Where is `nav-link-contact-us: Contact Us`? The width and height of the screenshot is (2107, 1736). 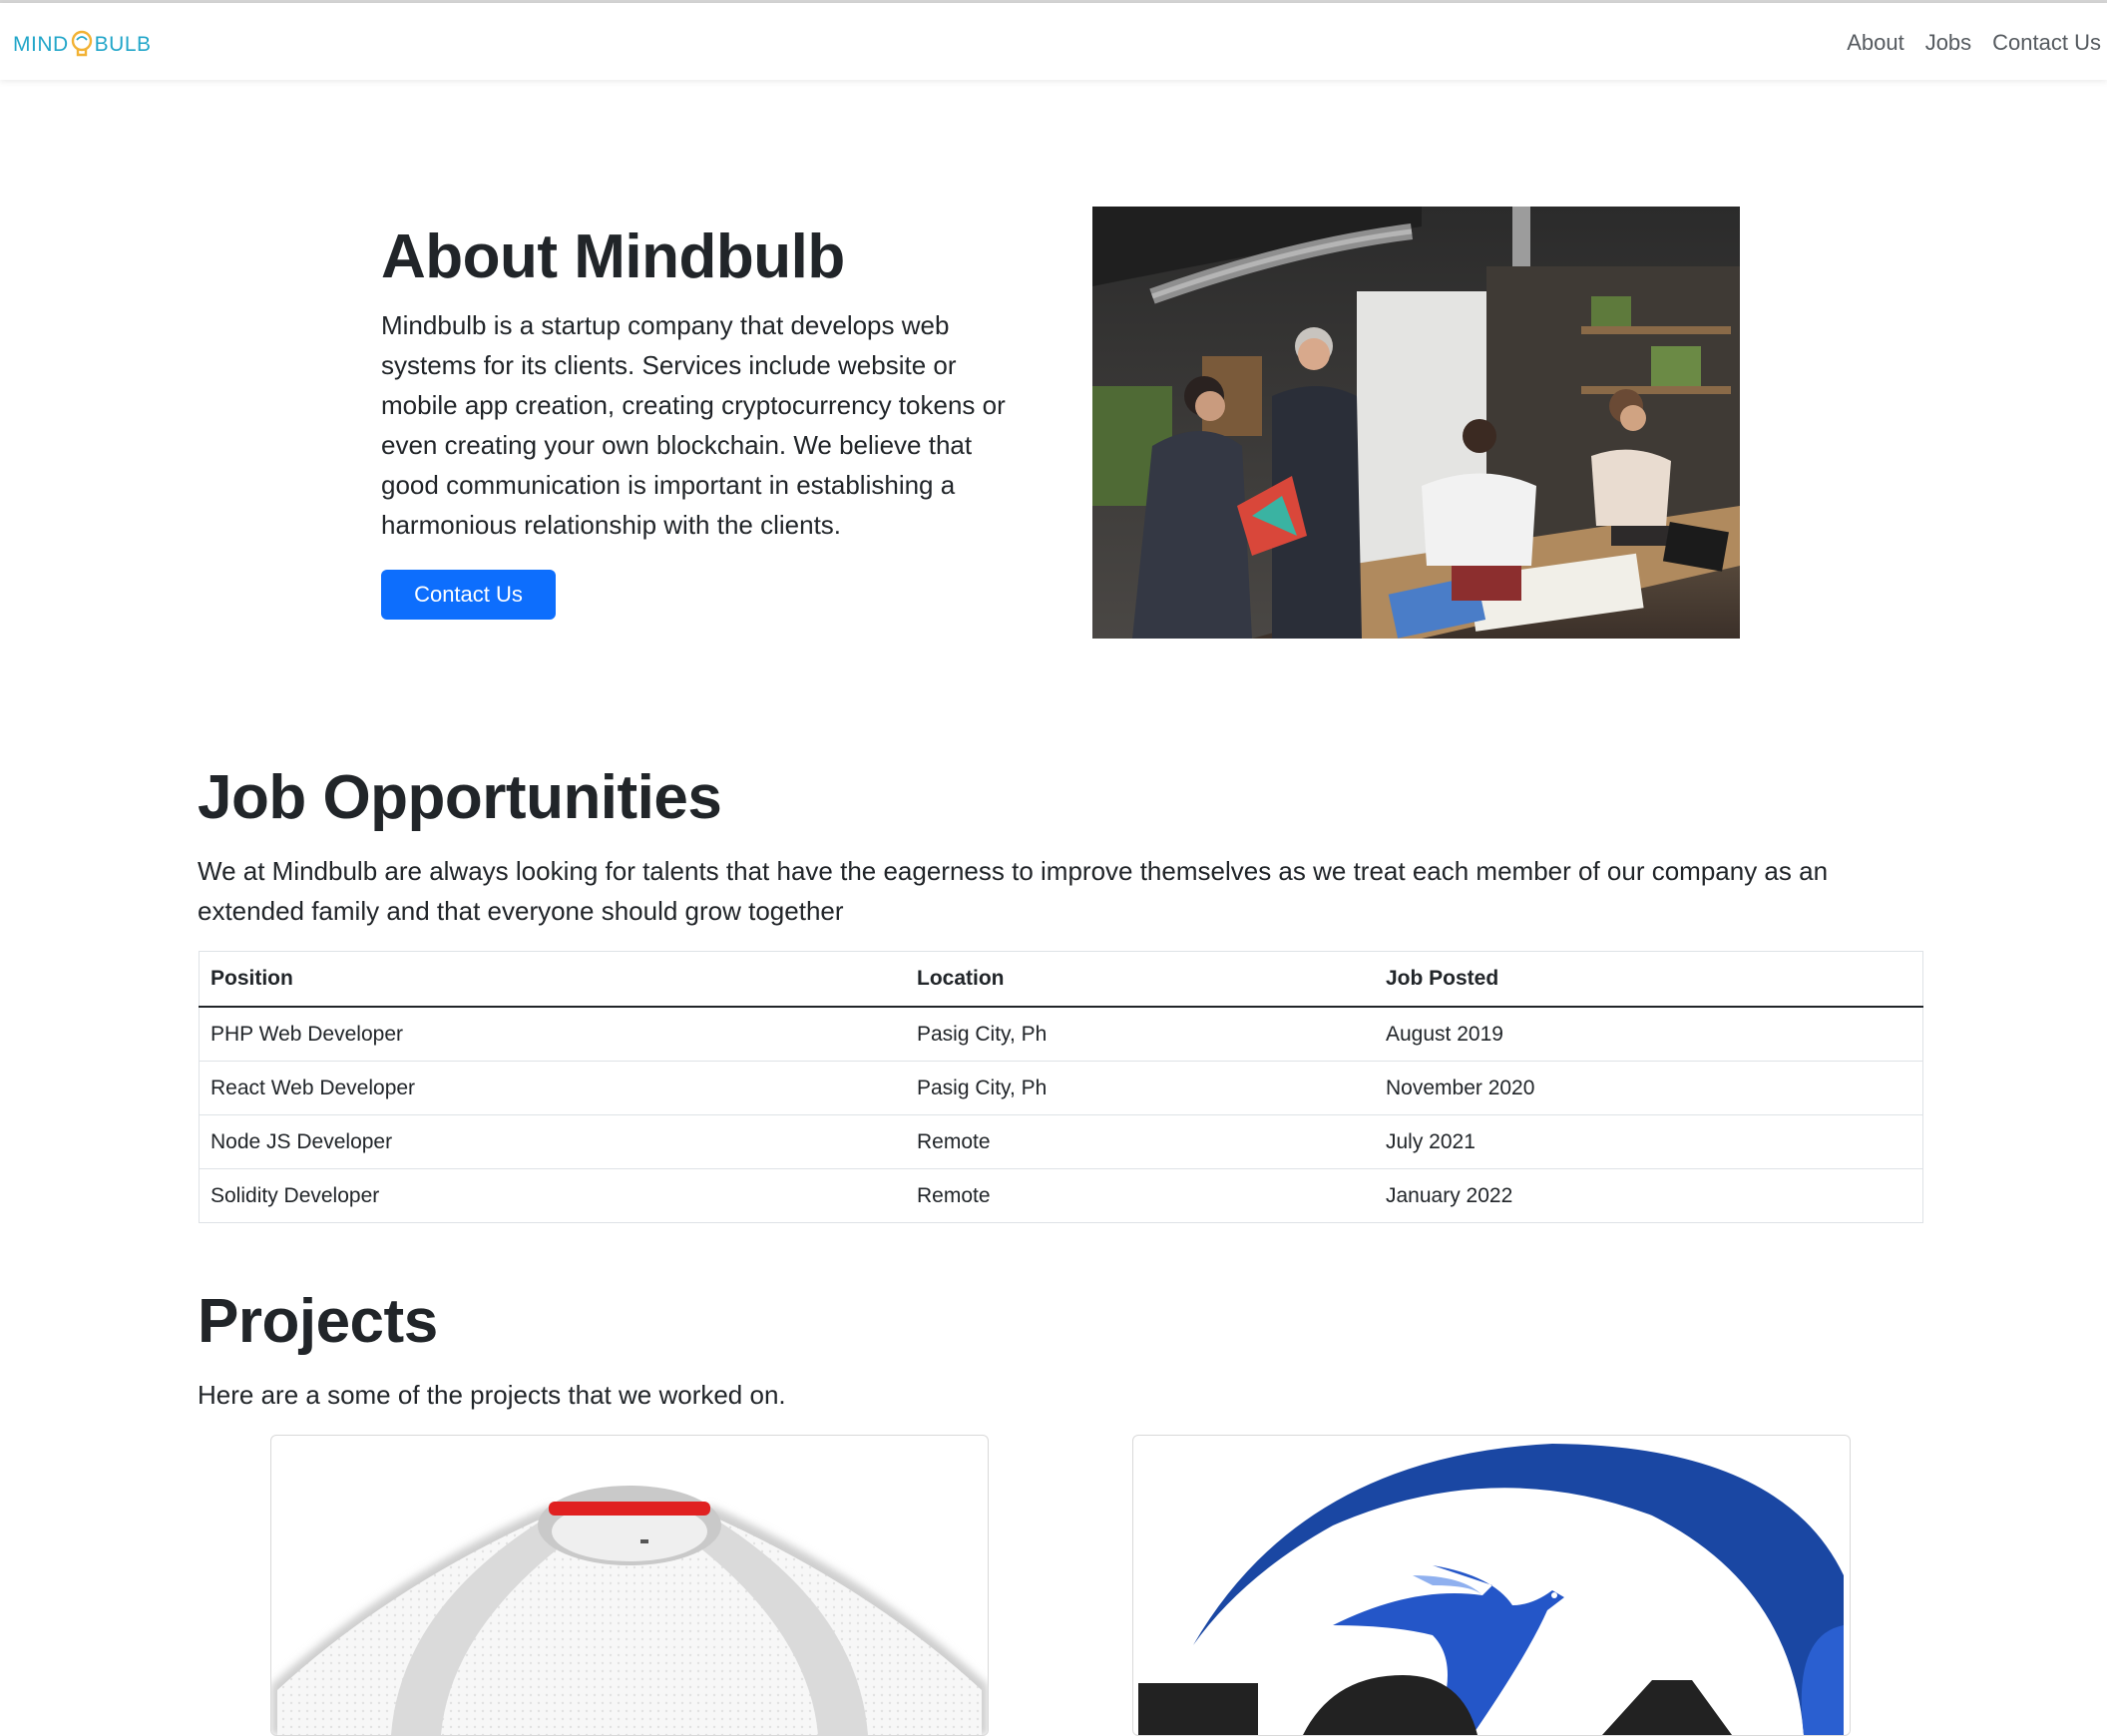
nav-link-contact-us: Contact Us is located at coordinates (2046, 43).